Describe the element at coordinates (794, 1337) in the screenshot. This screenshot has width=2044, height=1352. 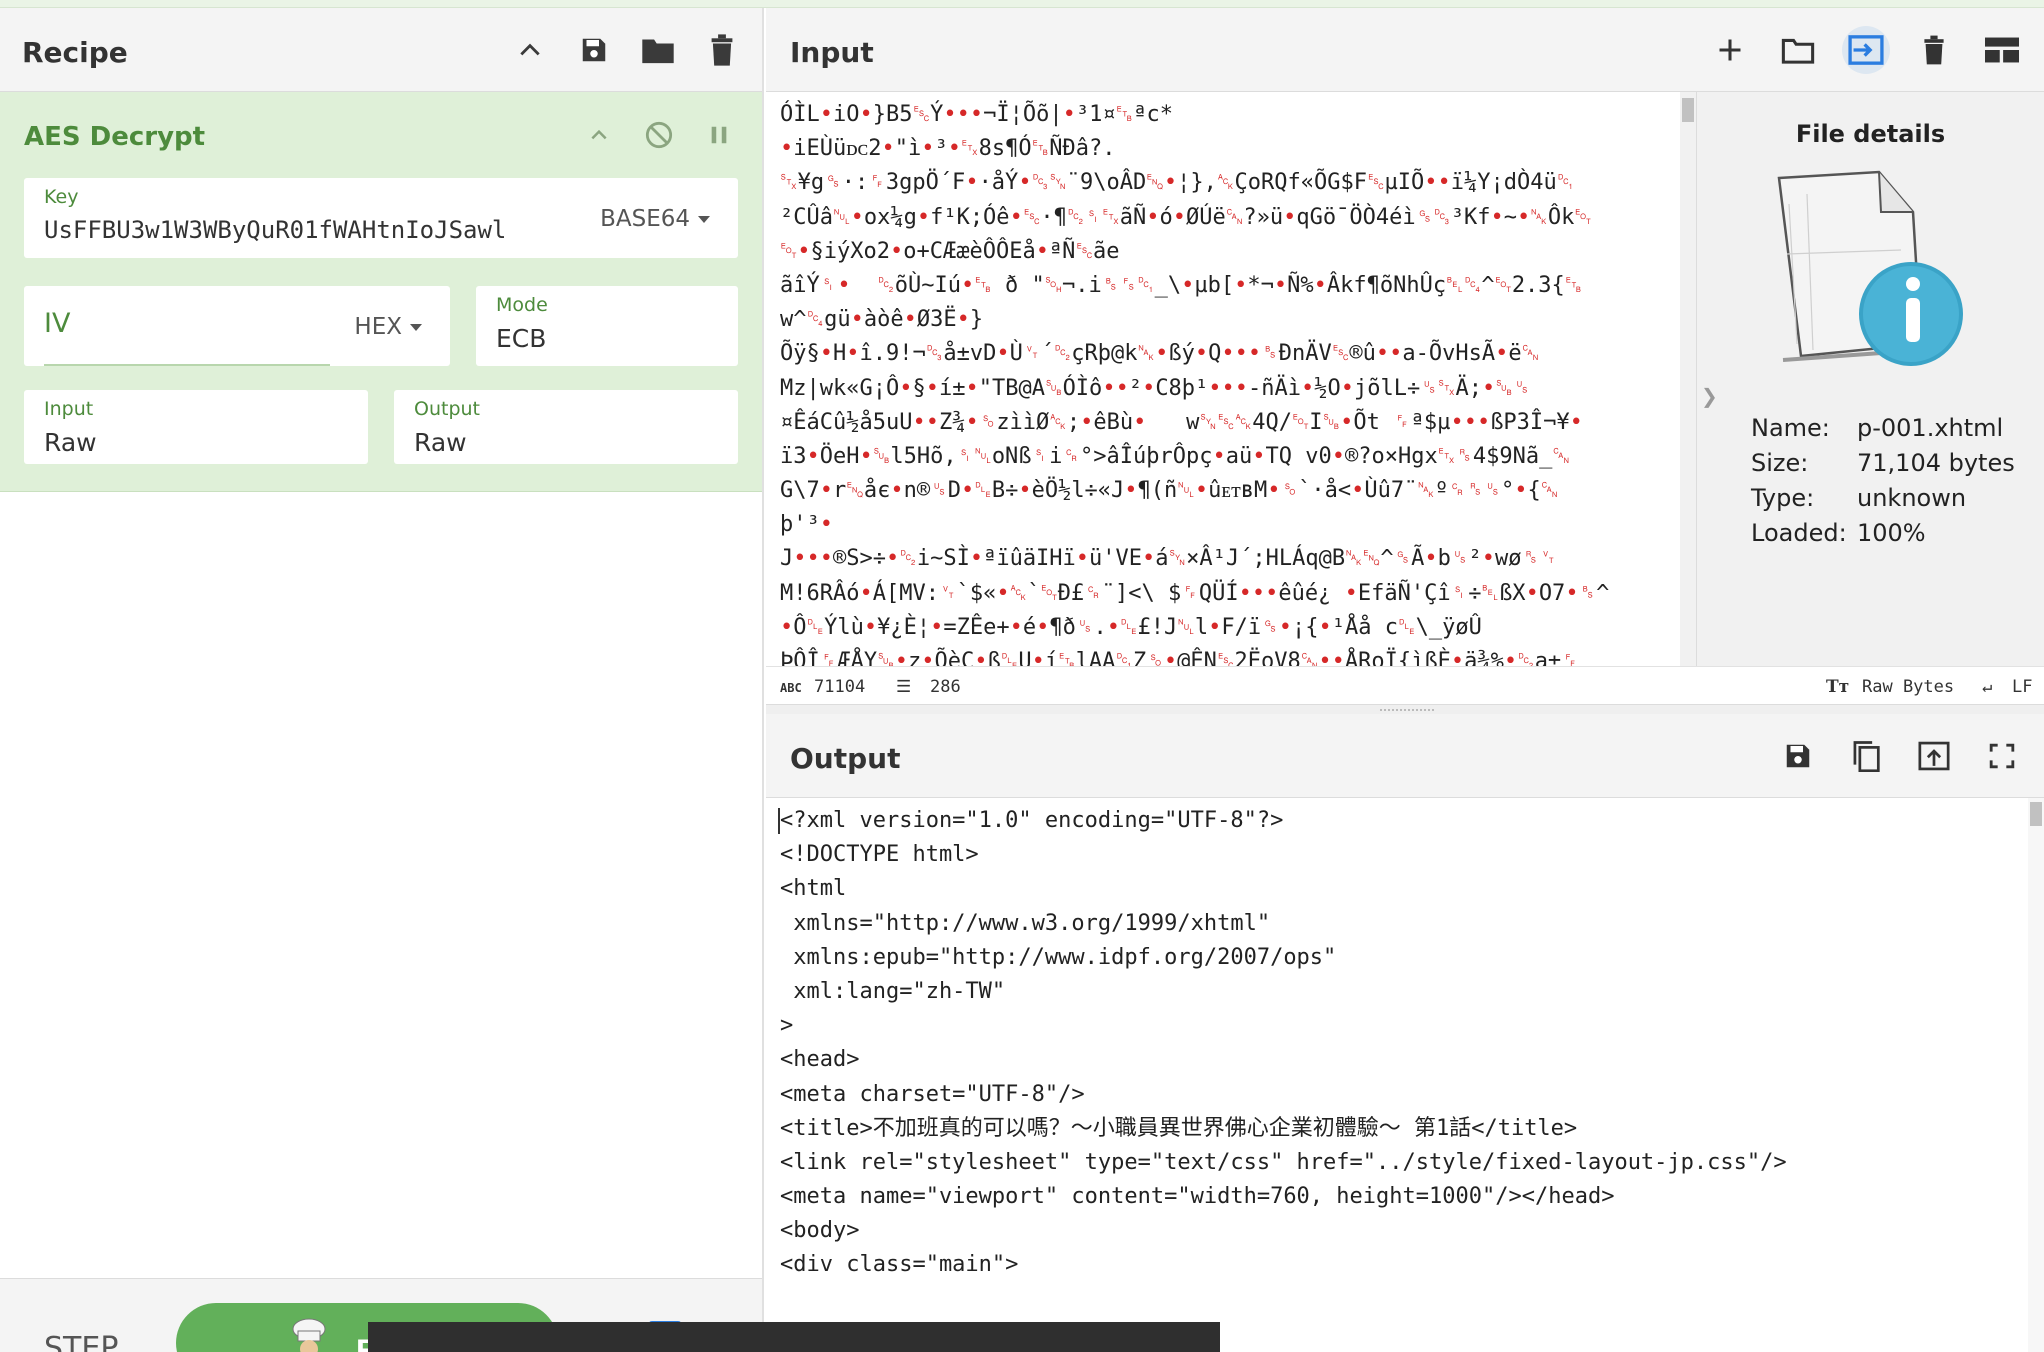
I see `overlay-tooltip-bar` at that location.